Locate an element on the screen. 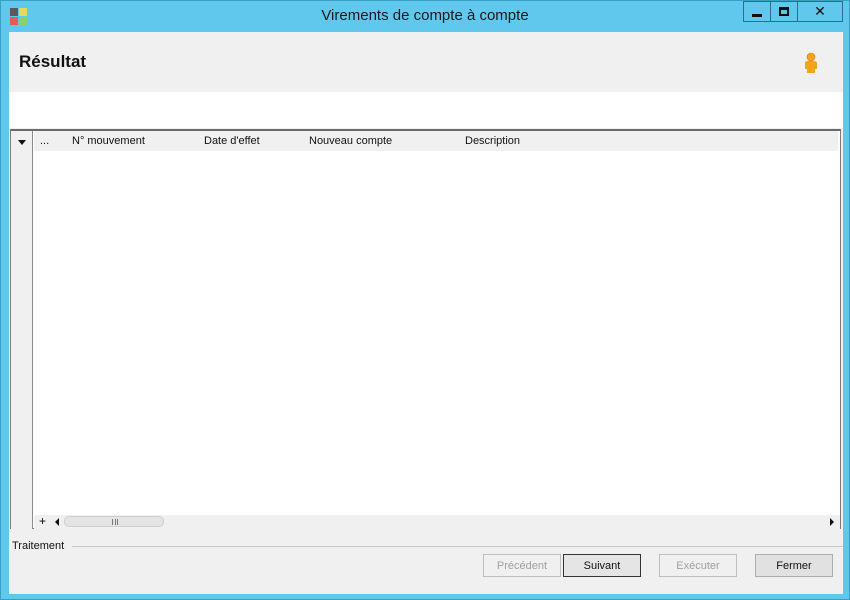 The height and width of the screenshot is (600, 850). grip-icon is located at coordinates (115, 522).